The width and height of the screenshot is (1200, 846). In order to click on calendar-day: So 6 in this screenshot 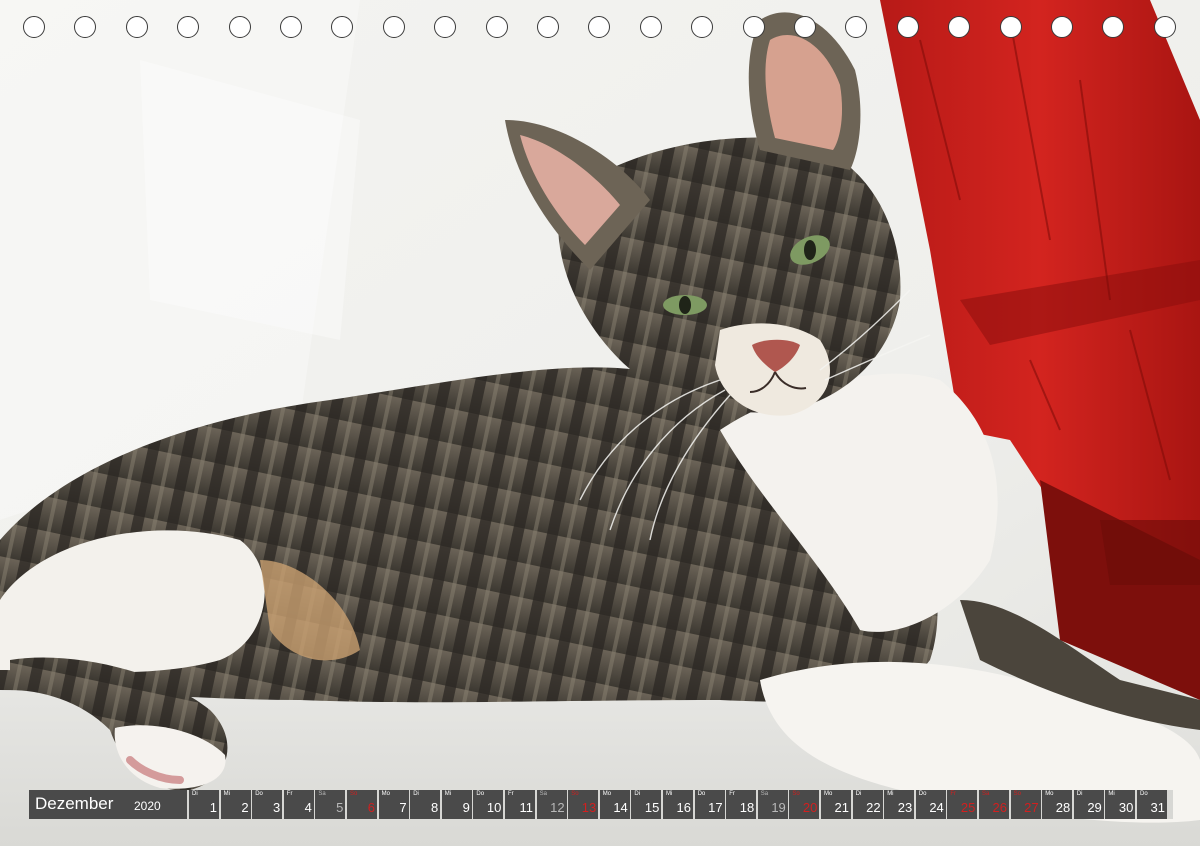, I will do `click(362, 804)`.